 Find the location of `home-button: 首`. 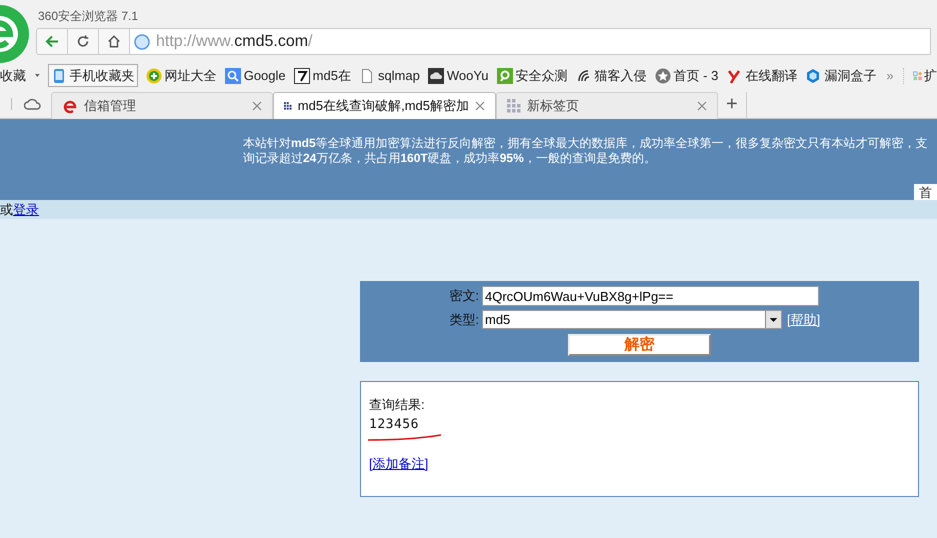

home-button: 首 is located at coordinates (925, 192).